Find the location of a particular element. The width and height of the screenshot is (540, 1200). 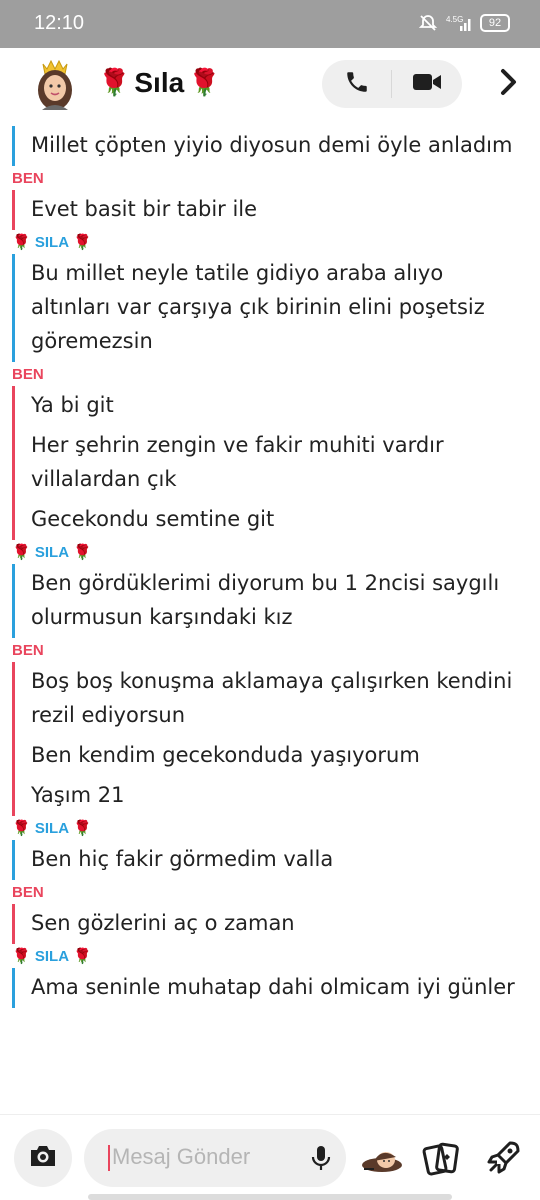

chat-header: 🌹 Sıla 🌹 is located at coordinates (270, 87).